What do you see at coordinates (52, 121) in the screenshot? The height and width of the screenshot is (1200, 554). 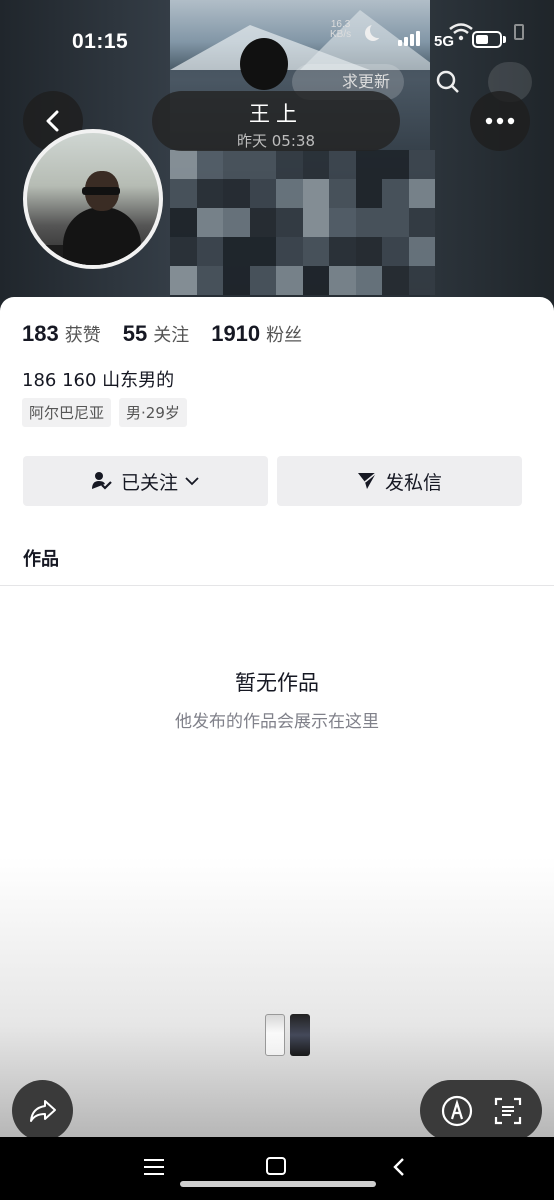 I see `chevron-left-icon` at bounding box center [52, 121].